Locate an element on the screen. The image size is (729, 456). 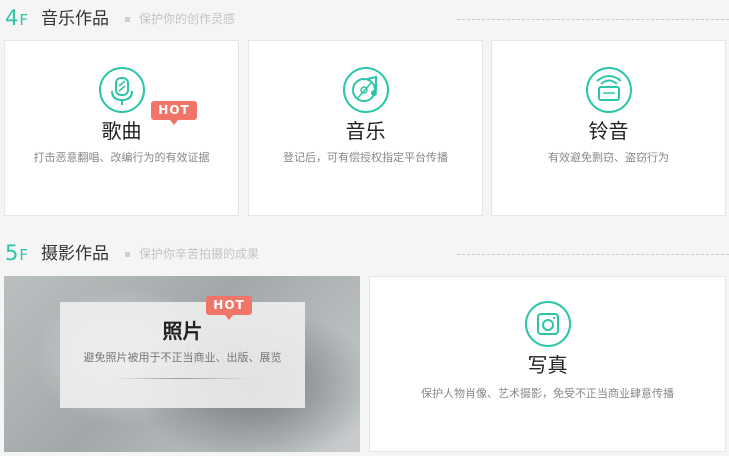
card-title: 歌曲 is located at coordinates (121, 131).